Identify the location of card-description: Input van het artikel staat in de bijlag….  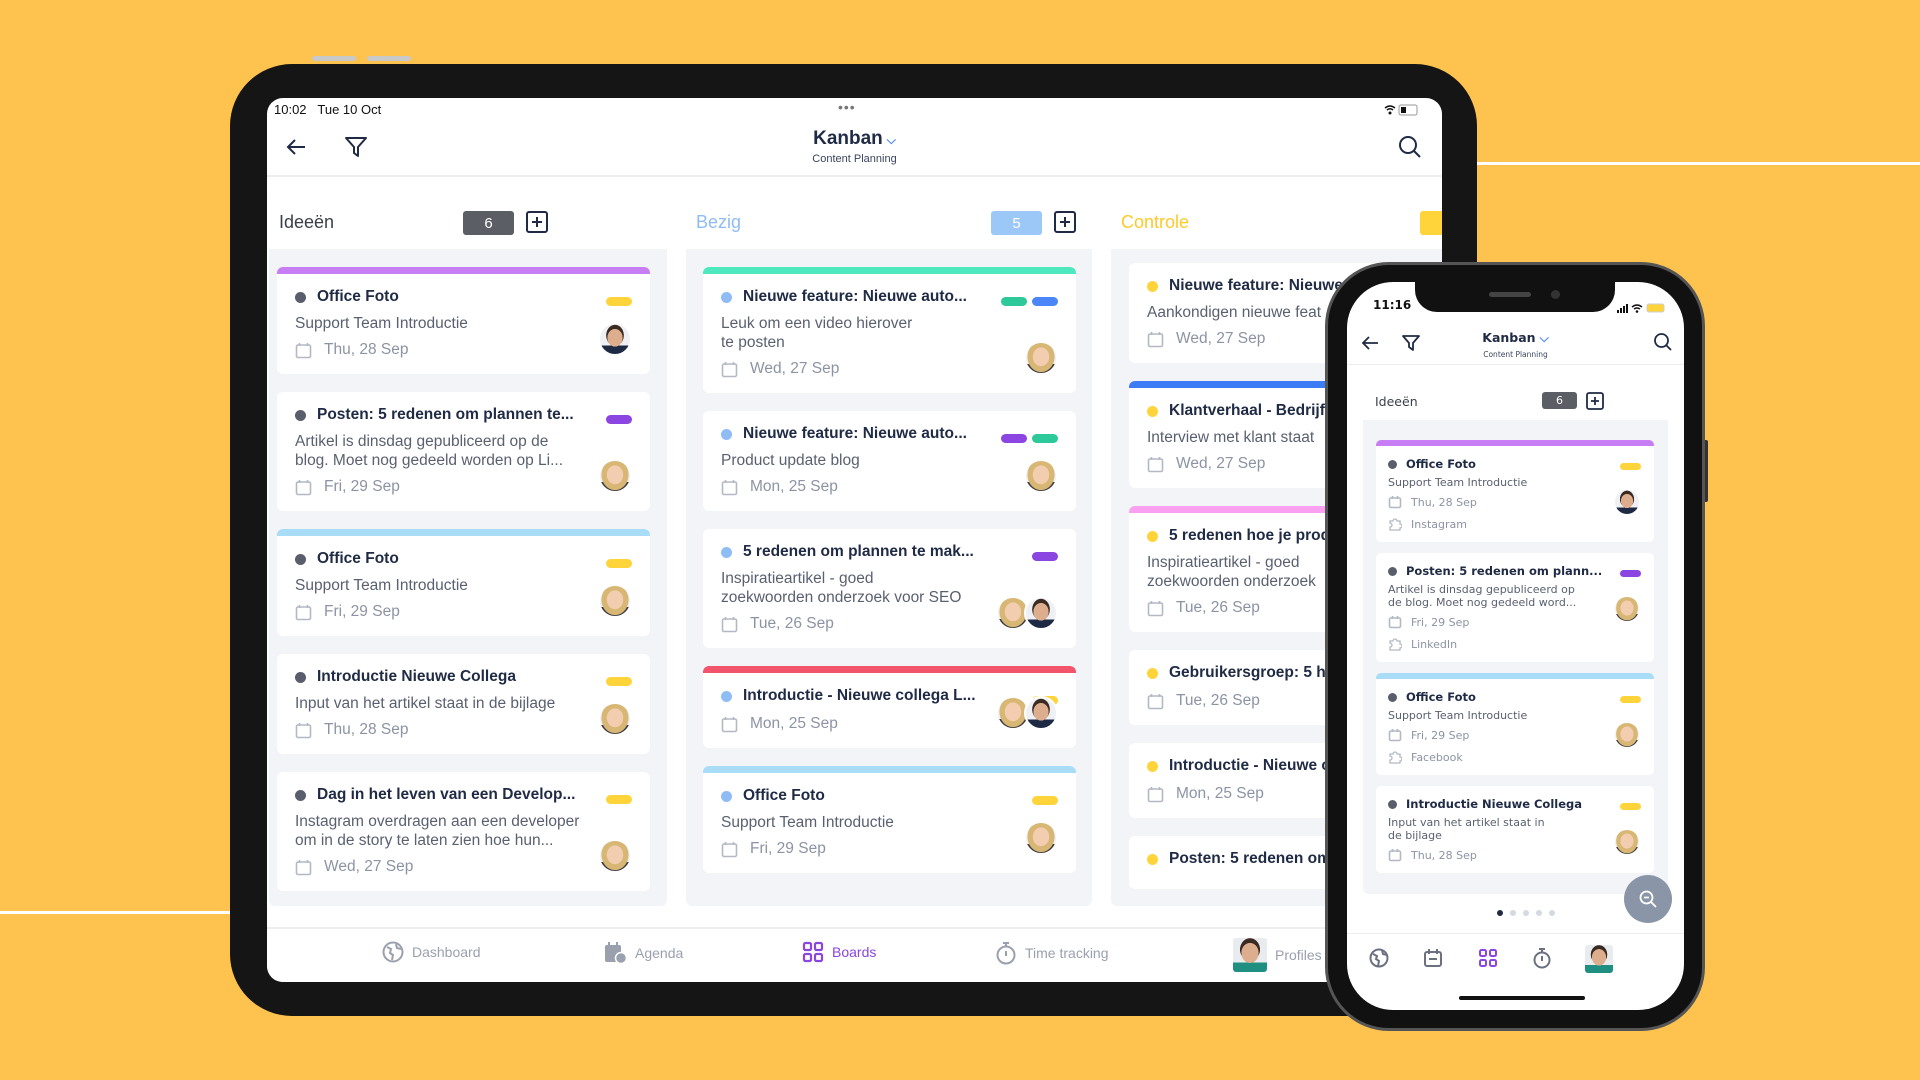
(425, 703).